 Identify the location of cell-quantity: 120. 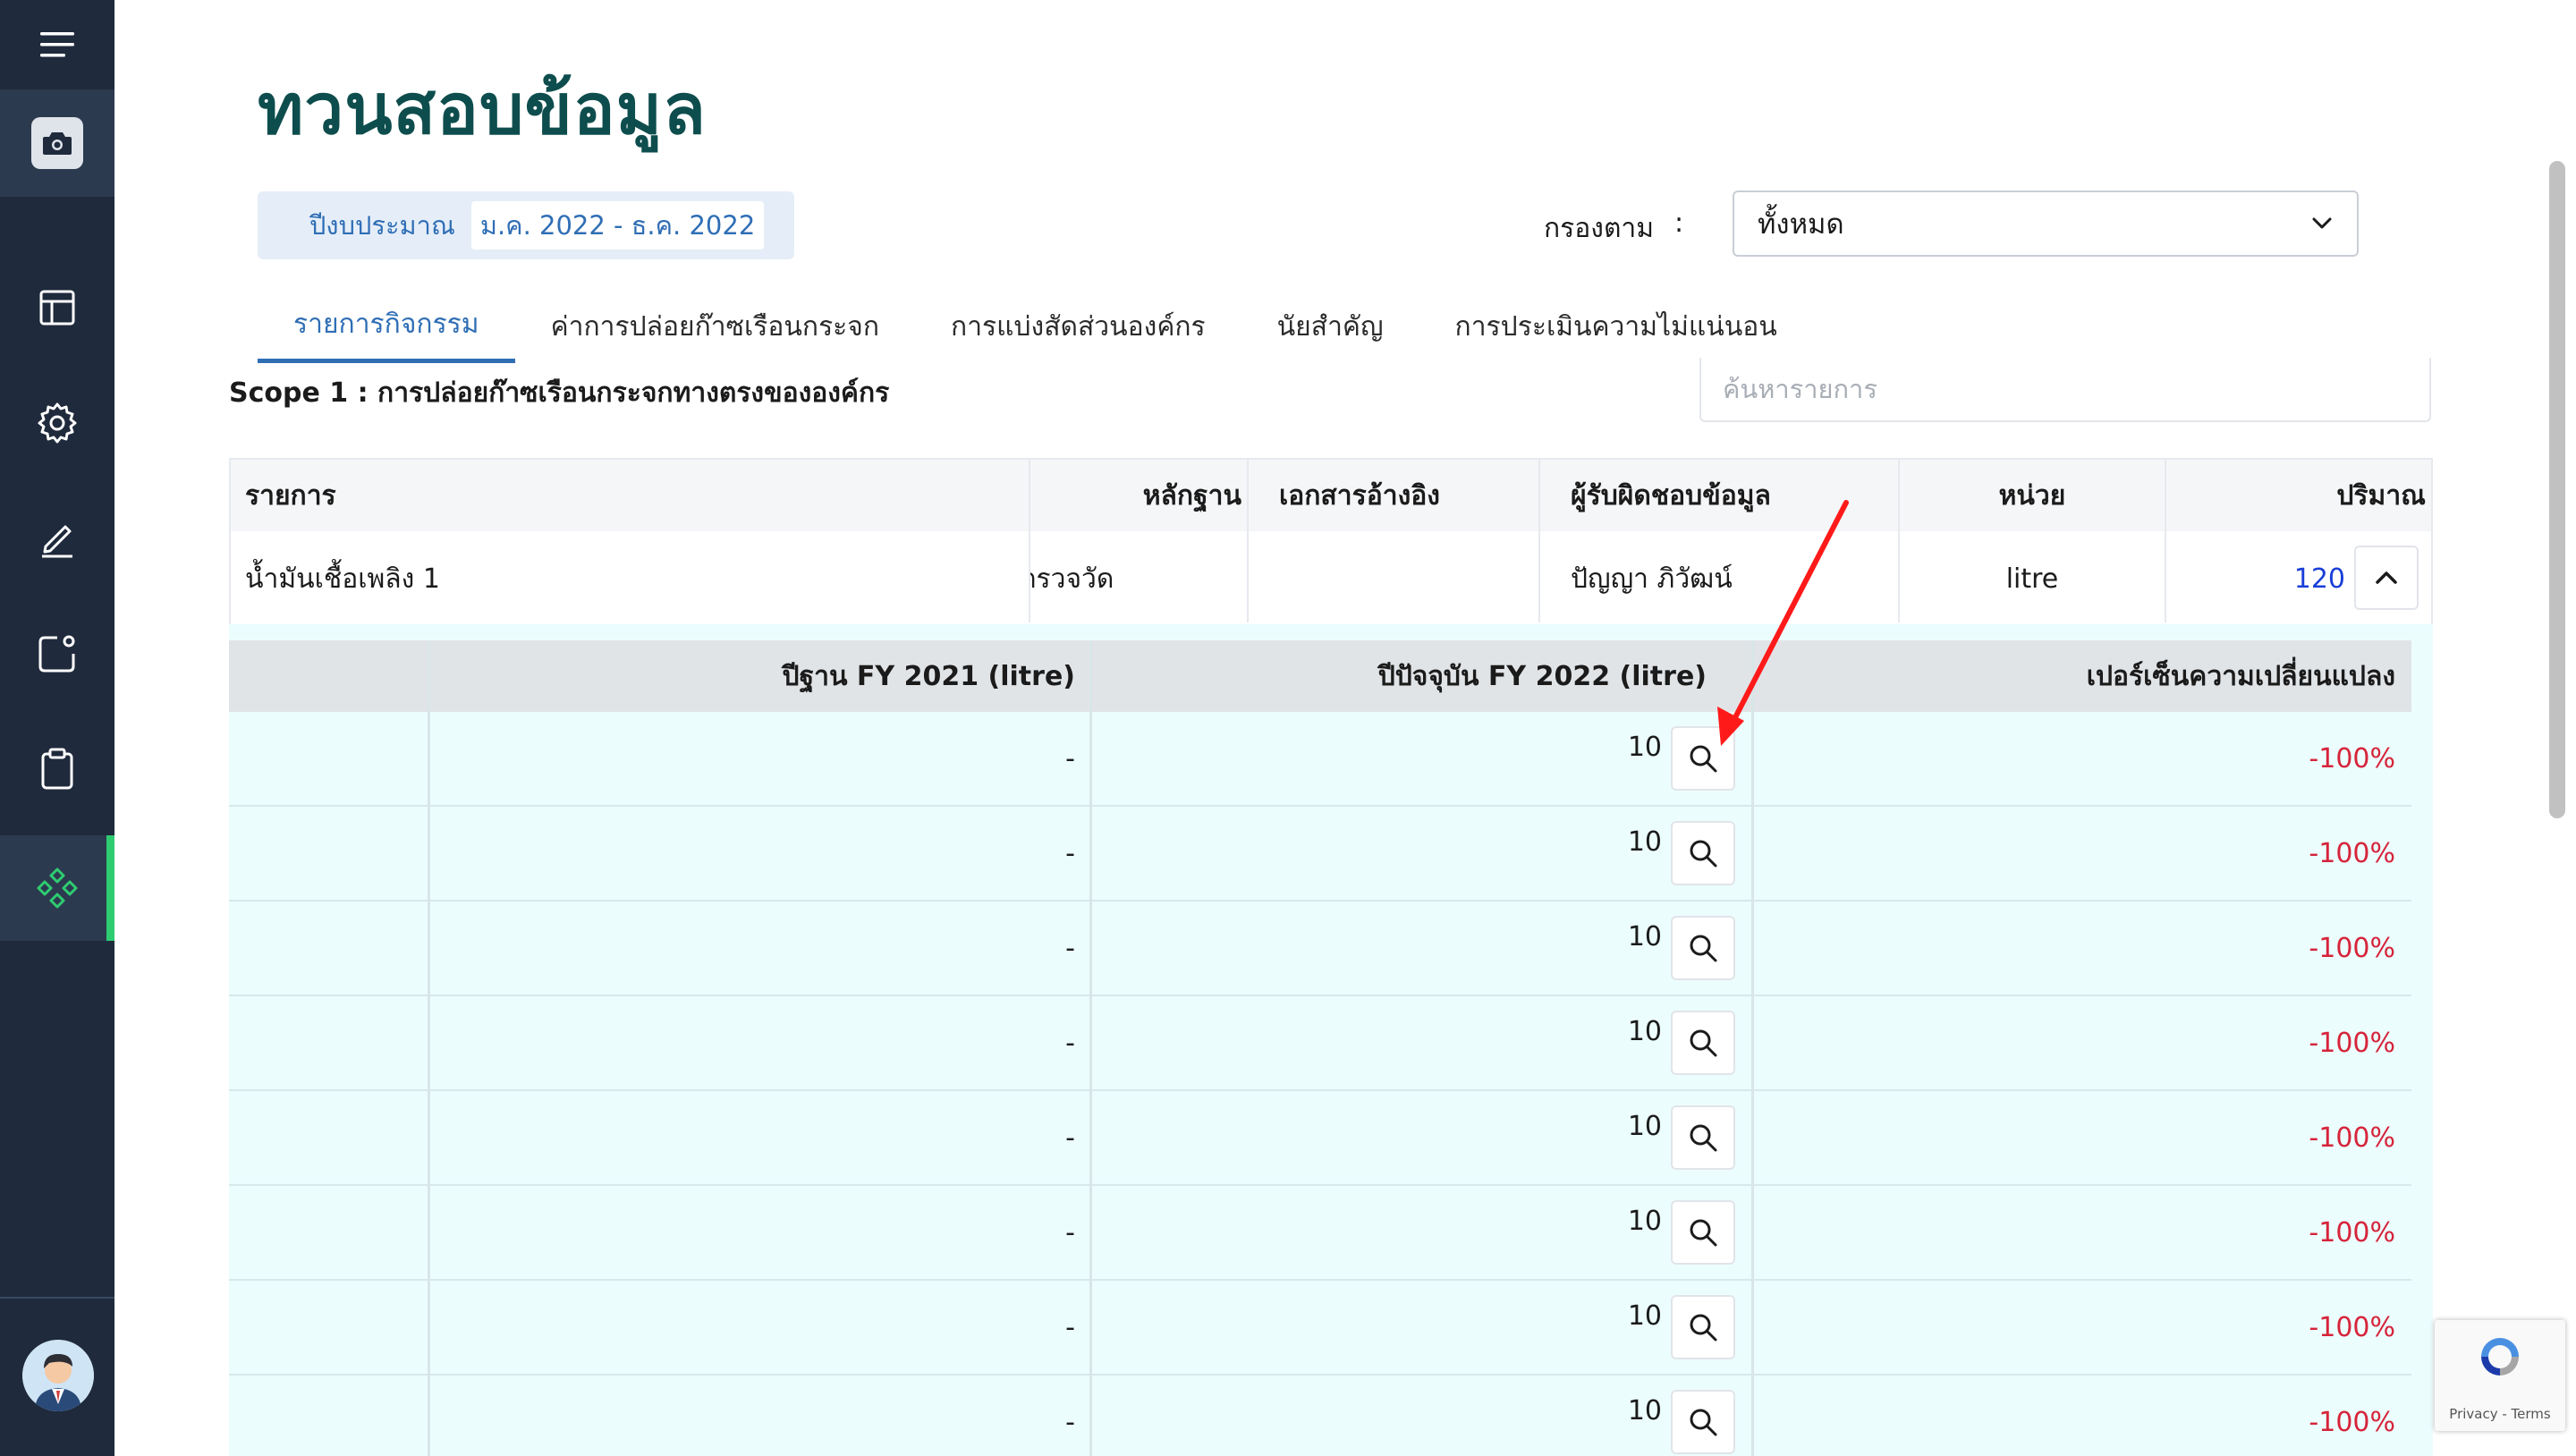
(2255, 578).